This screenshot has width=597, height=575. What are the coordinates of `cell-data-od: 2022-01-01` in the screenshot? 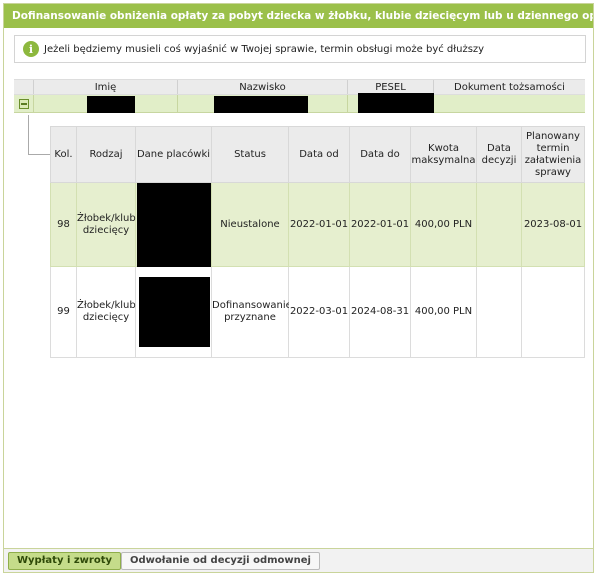 It's located at (319, 224).